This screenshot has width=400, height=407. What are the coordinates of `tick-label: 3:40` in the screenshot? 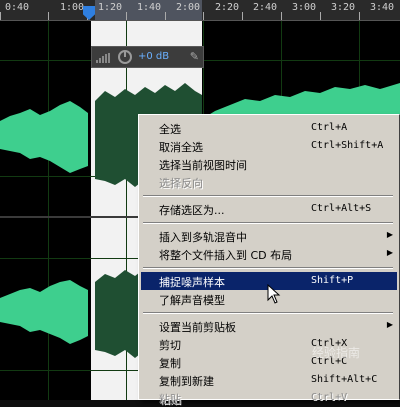 It's located at (382, 7).